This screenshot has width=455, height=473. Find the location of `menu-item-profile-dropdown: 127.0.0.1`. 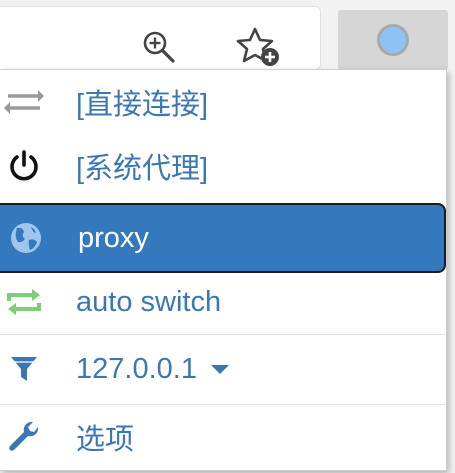

menu-item-profile-dropdown: 127.0.0.1 is located at coordinates (223, 369).